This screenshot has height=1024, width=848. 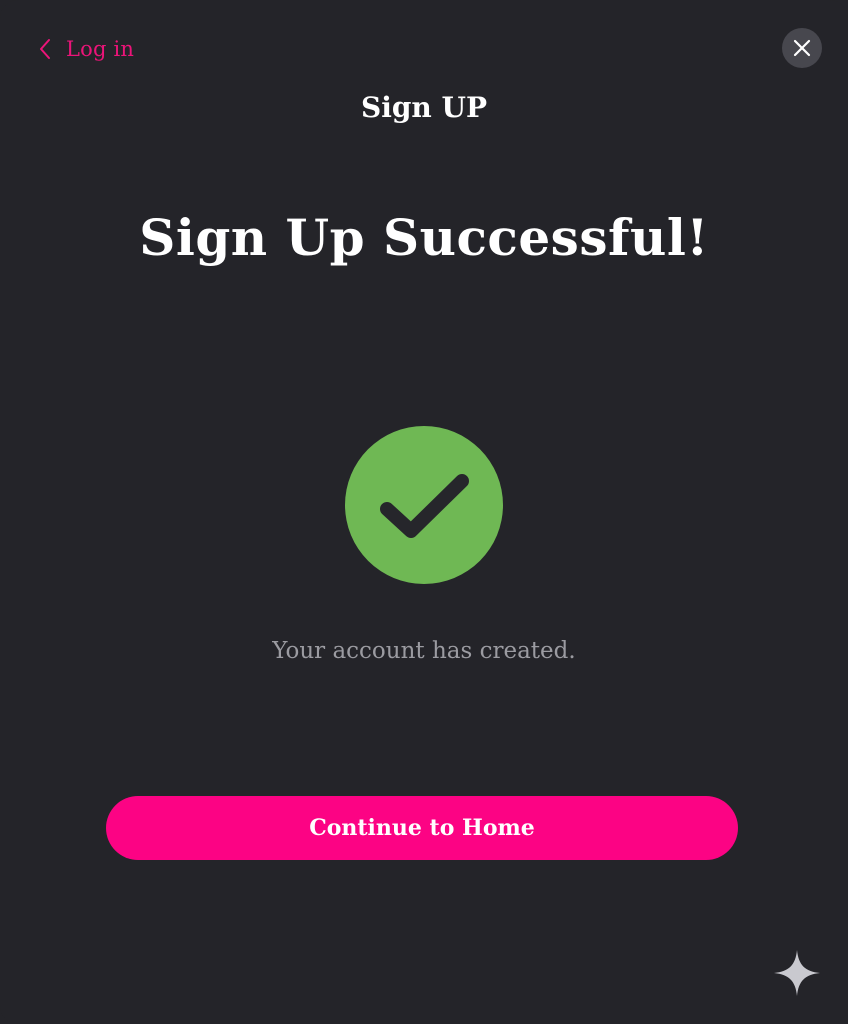 I want to click on success-headline: Sign Up Successful!, so click(x=424, y=237).